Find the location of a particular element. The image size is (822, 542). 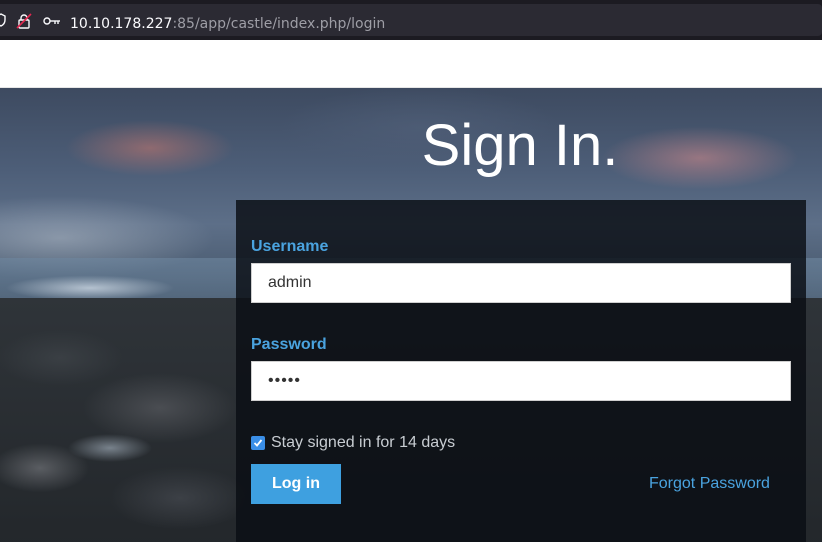

username-field is located at coordinates (521, 283).